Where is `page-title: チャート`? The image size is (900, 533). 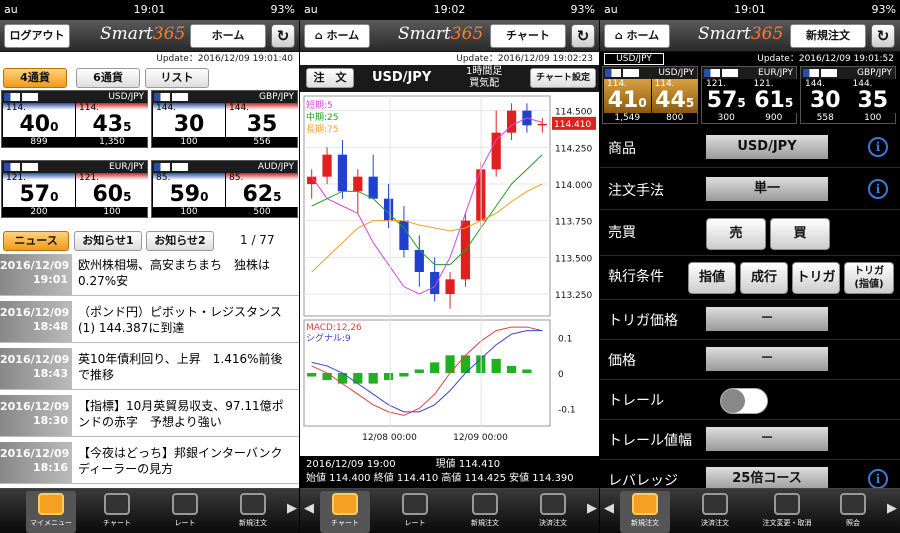 page-title: チャート is located at coordinates (528, 36).